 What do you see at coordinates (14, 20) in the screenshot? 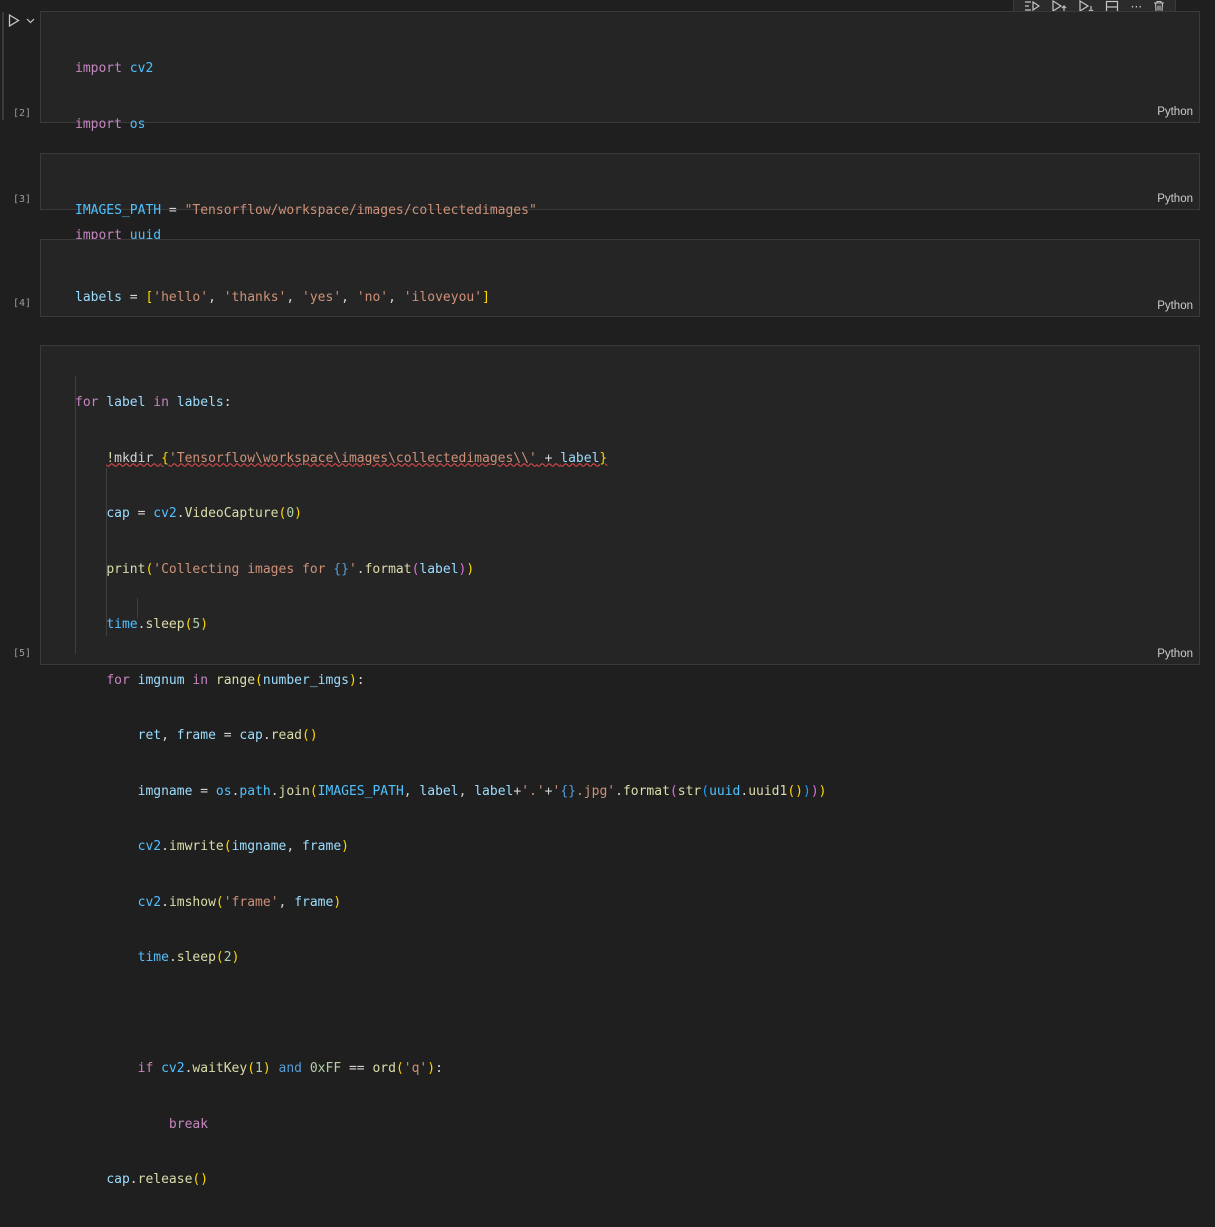
I see `run-cell-icon` at bounding box center [14, 20].